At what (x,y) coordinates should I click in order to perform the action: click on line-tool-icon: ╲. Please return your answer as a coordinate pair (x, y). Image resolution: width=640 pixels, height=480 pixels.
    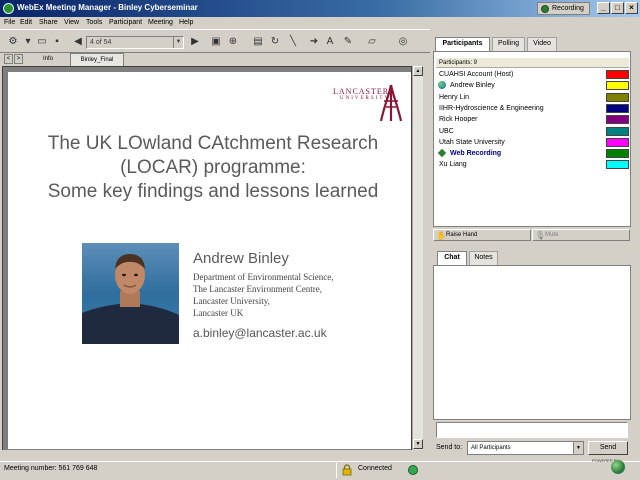
    Looking at the image, I should click on (293, 42).